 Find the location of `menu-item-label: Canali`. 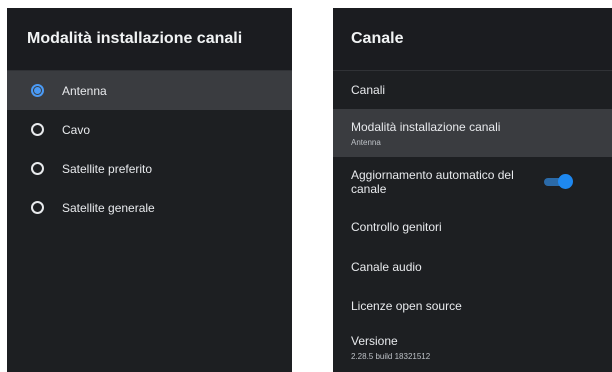

menu-item-label: Canali is located at coordinates (368, 90).